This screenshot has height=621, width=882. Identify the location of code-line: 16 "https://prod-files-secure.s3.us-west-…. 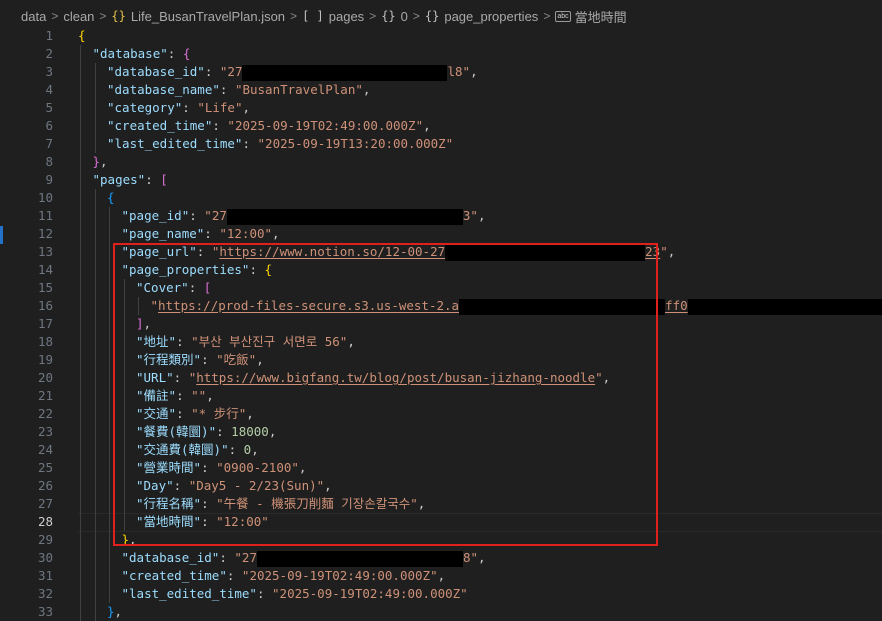
(441, 306).